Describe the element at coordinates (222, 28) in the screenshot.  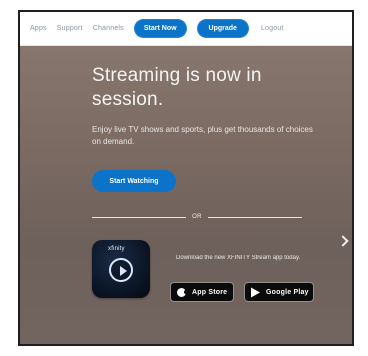
I see `upgrade-button: Upgrade` at that location.